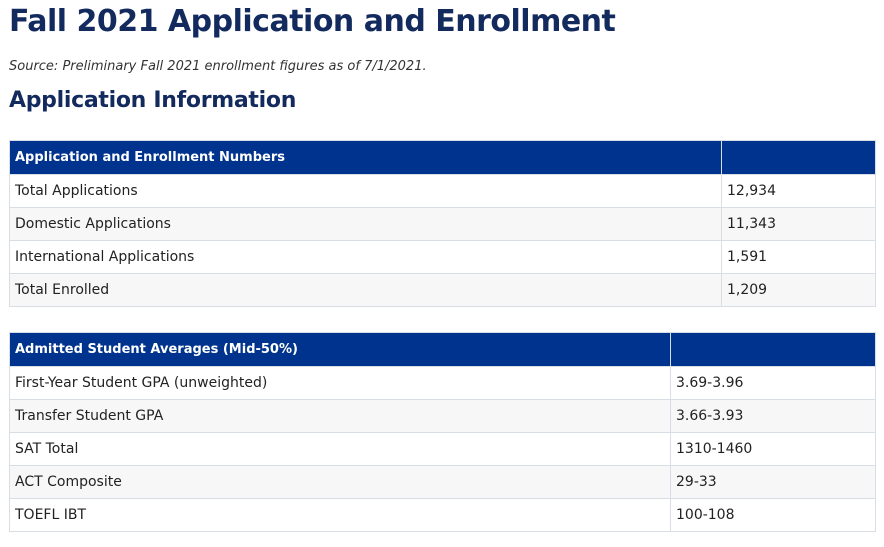 The width and height of the screenshot is (884, 547). What do you see at coordinates (365, 290) in the screenshot?
I see `row-label: Total Enrolled` at bounding box center [365, 290].